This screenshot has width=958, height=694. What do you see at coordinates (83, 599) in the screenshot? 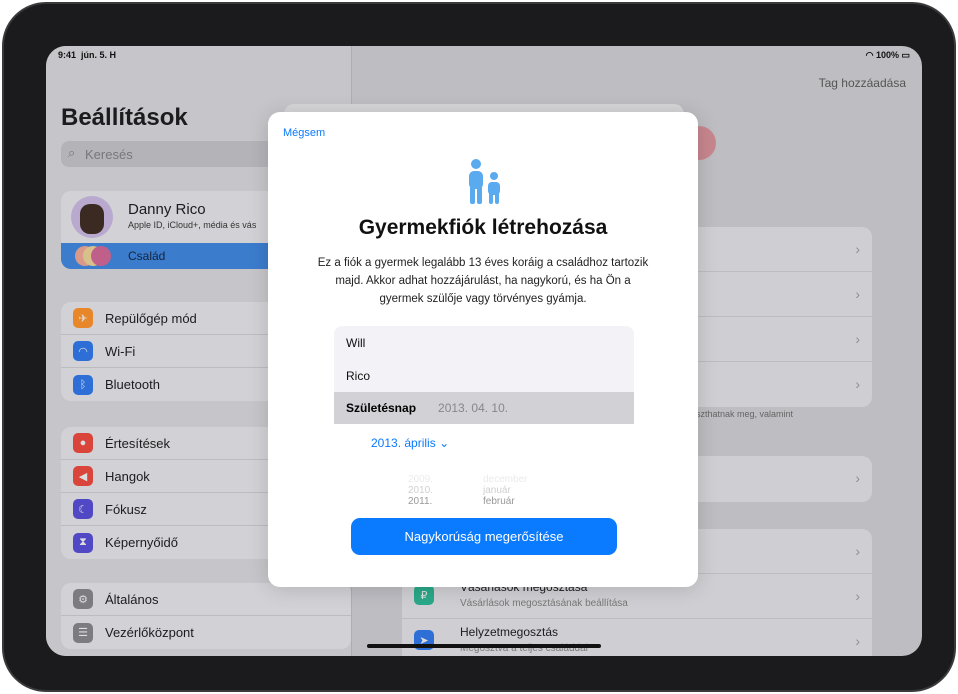
I see `gear-icon: ⚙` at bounding box center [83, 599].